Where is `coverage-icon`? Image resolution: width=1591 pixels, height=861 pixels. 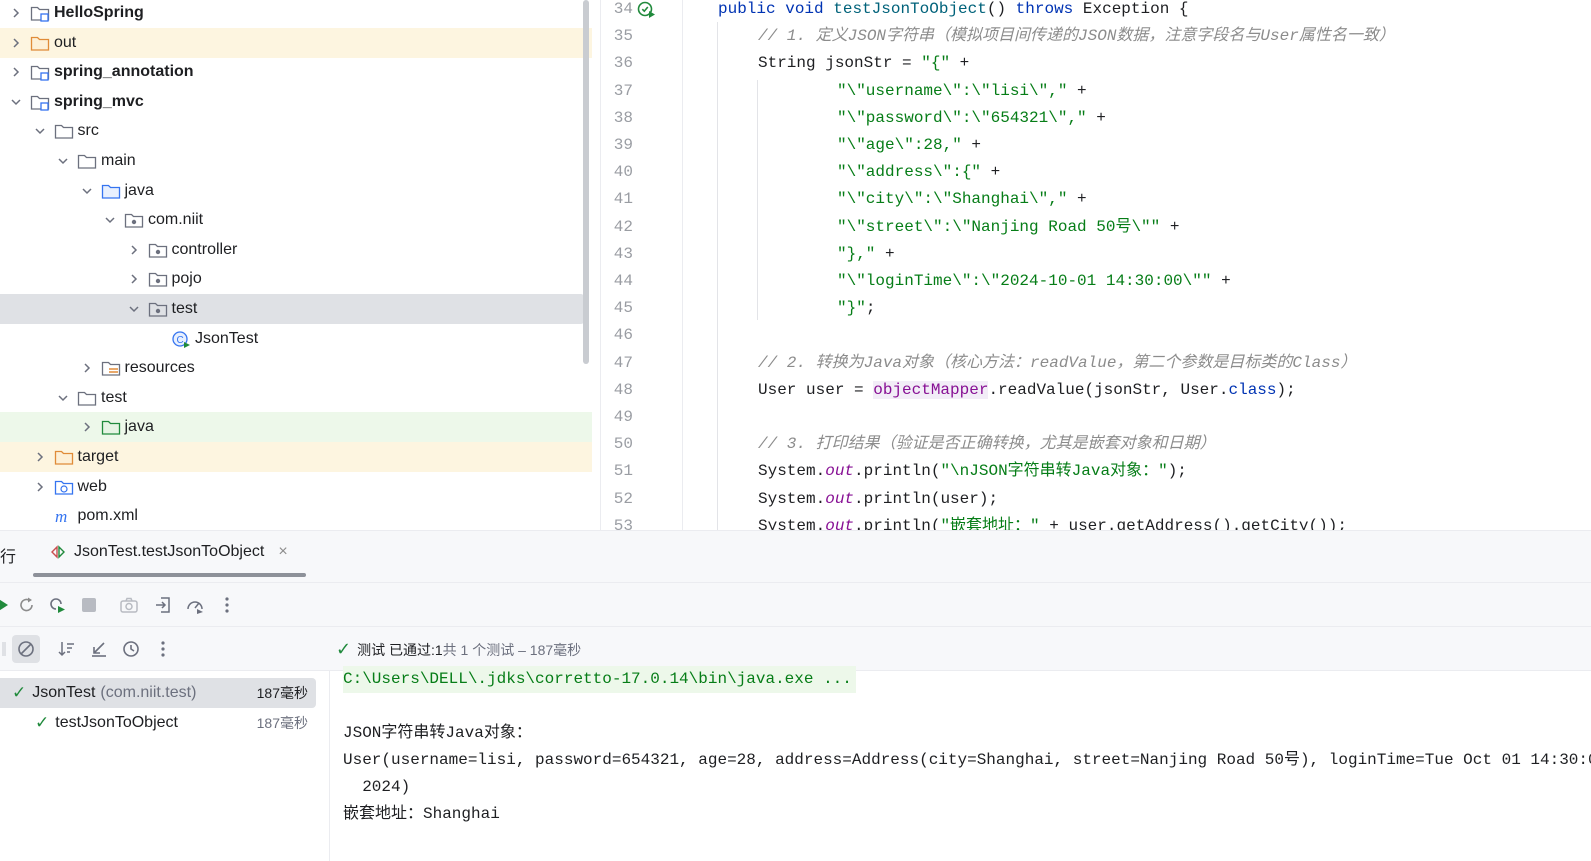 coverage-icon is located at coordinates (195, 605).